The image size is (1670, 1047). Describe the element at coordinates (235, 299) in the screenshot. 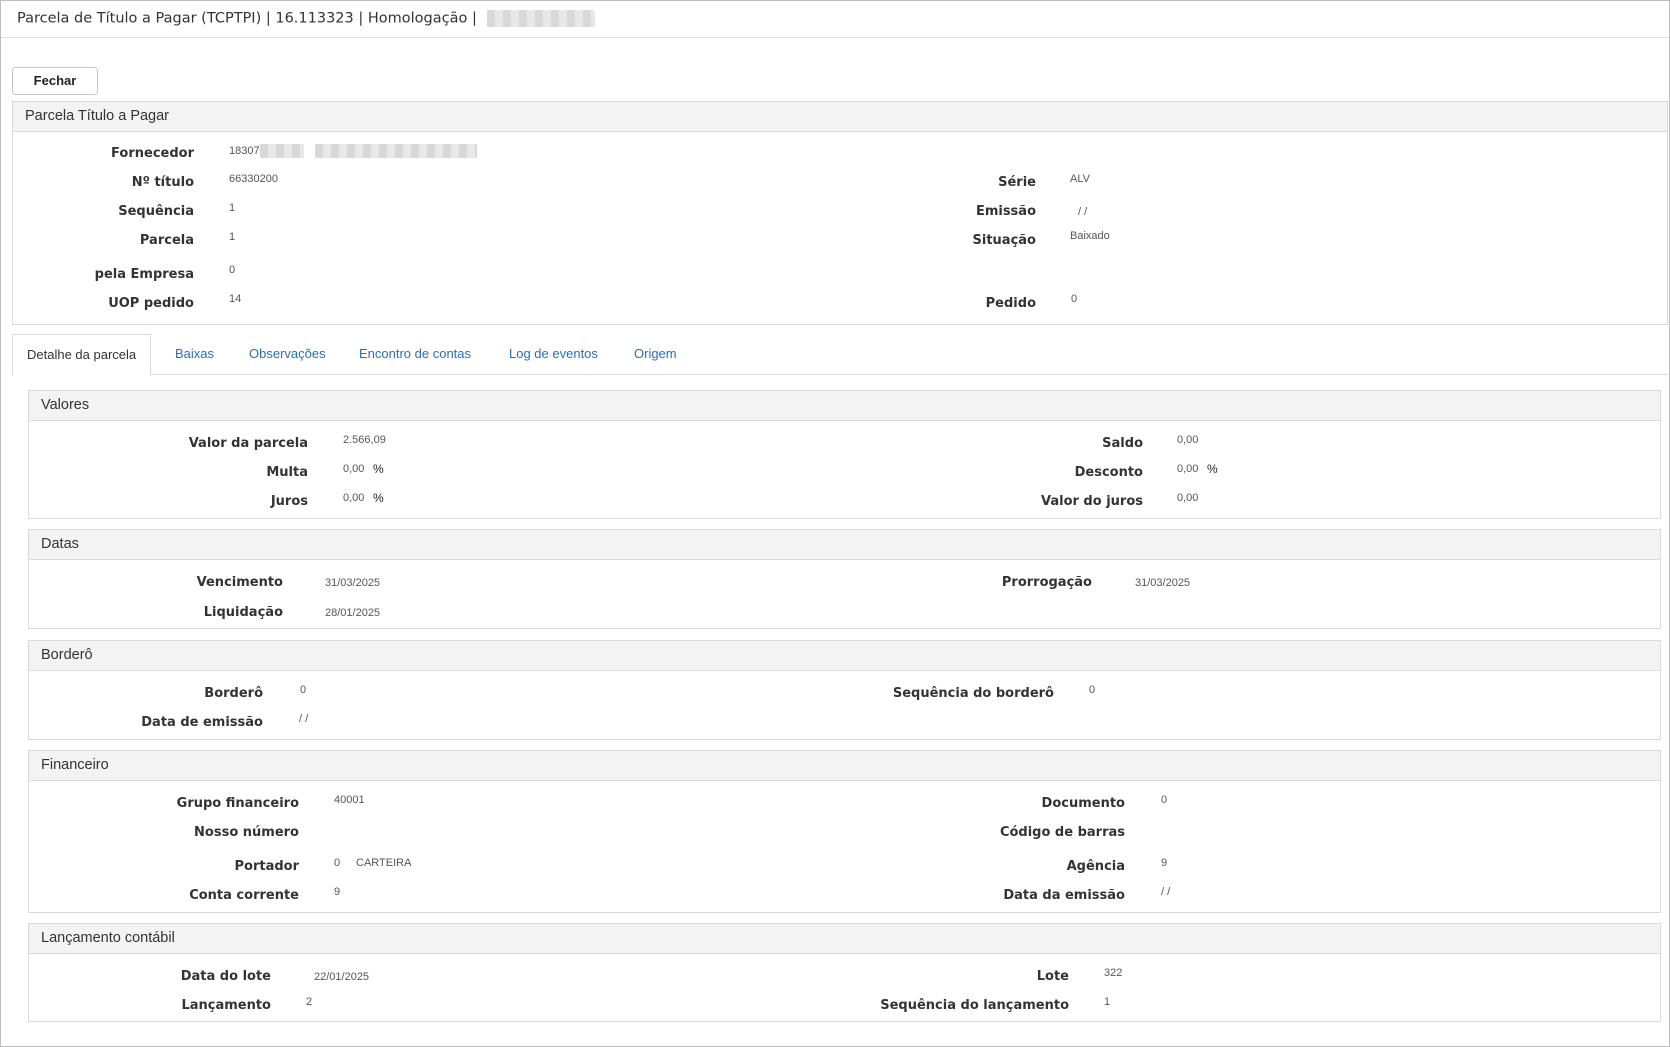

I see `uop-value: 14` at that location.